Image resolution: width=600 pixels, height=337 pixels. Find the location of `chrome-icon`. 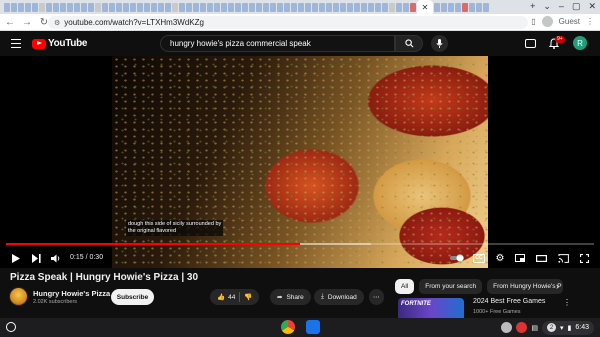

chrome-icon is located at coordinates (288, 327).